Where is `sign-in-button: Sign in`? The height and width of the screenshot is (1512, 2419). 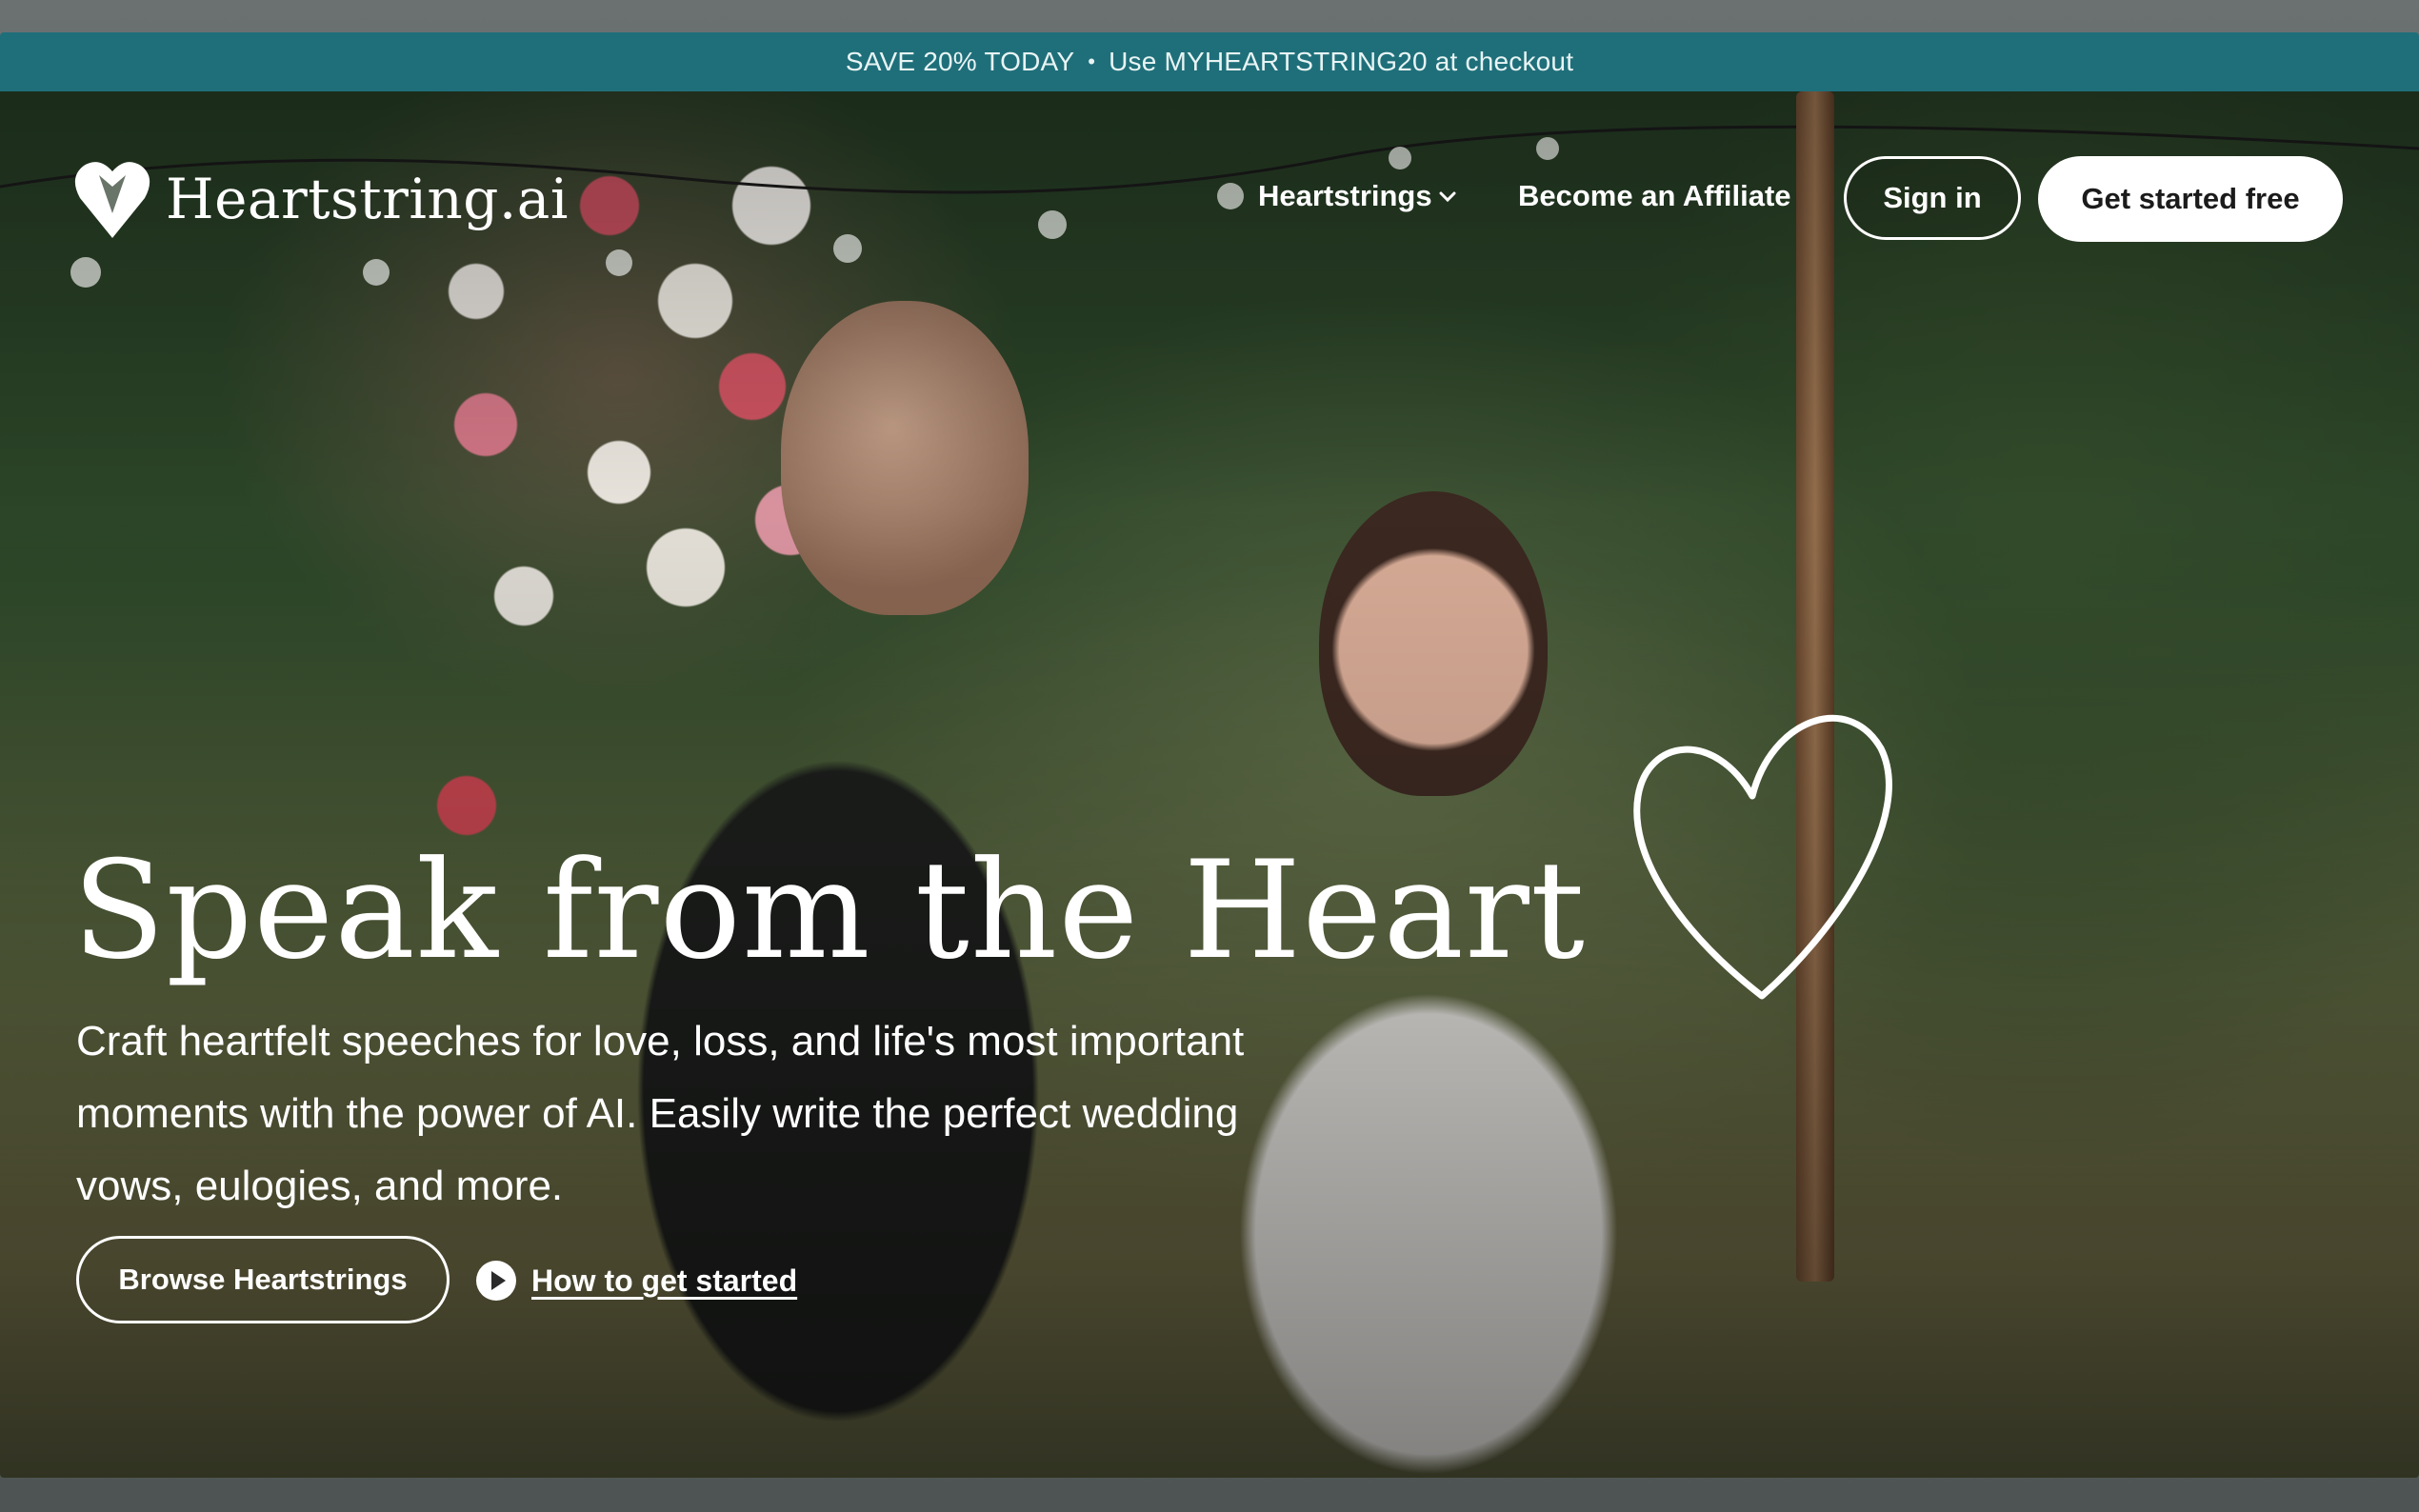 sign-in-button: Sign in is located at coordinates (1932, 198).